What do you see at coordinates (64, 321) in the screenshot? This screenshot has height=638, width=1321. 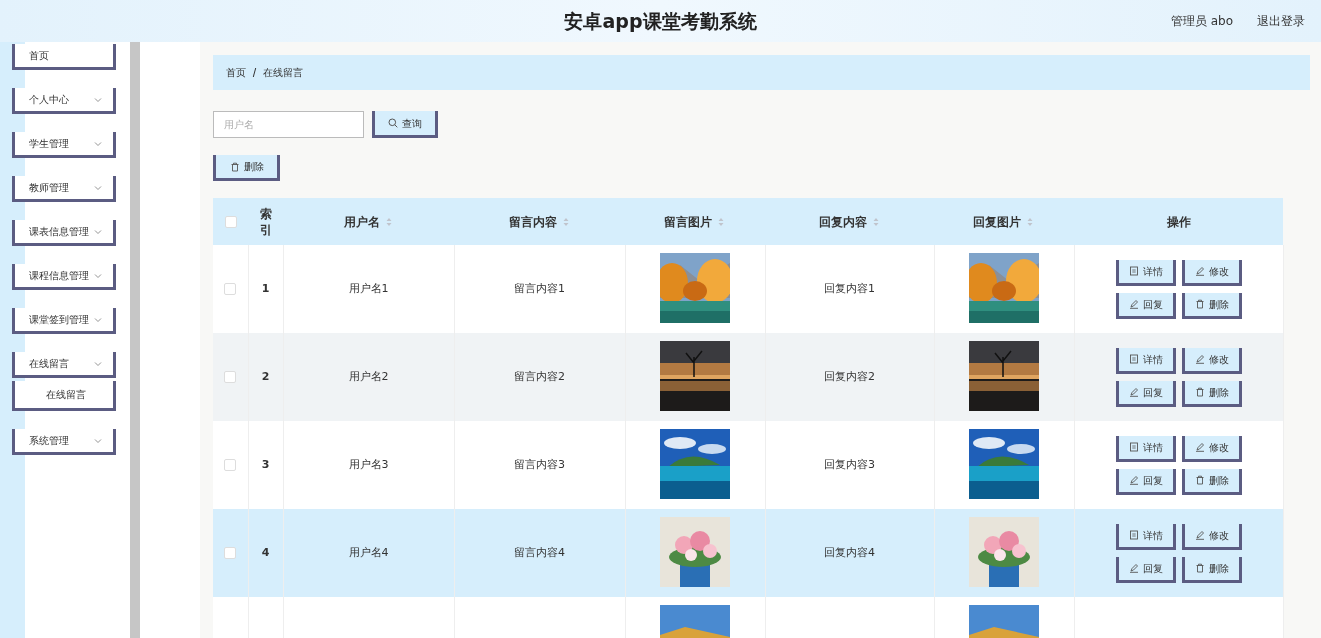 I see `menu-item: 课堂签到管理` at bounding box center [64, 321].